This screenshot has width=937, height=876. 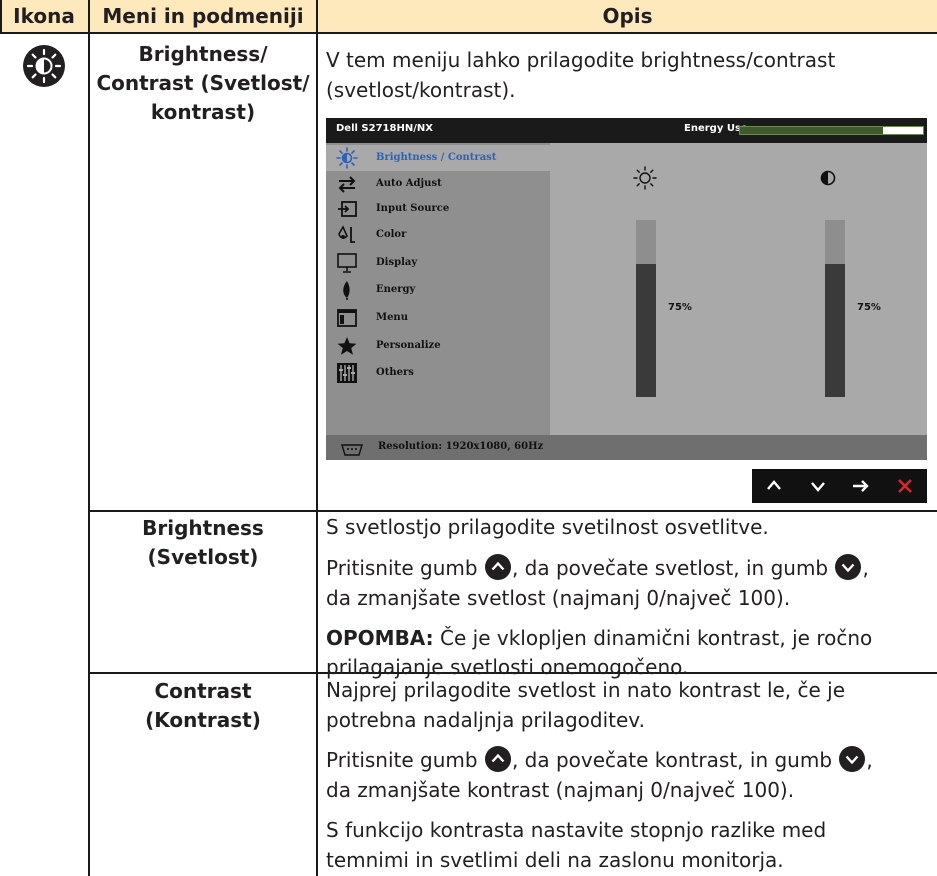 I want to click on energy-use-meter, so click(x=831, y=130).